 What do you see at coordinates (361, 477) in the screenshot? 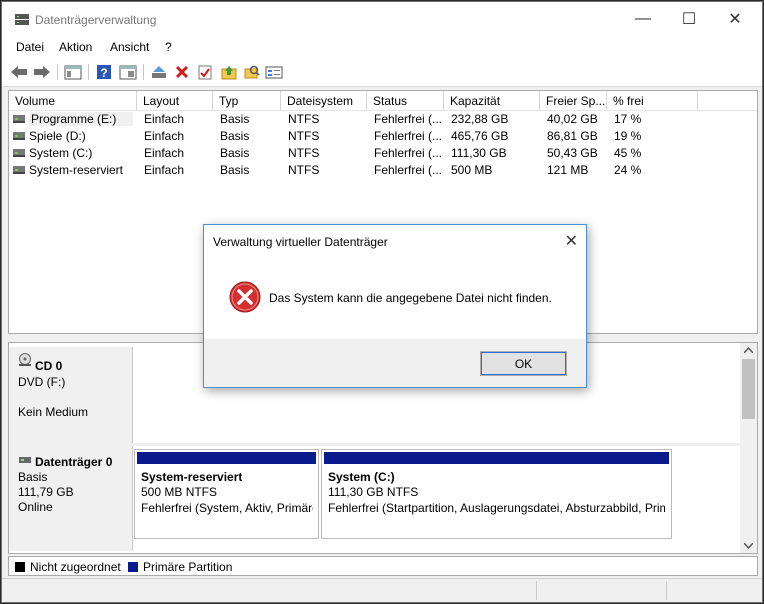
I see `partition-name: System (C:)` at bounding box center [361, 477].